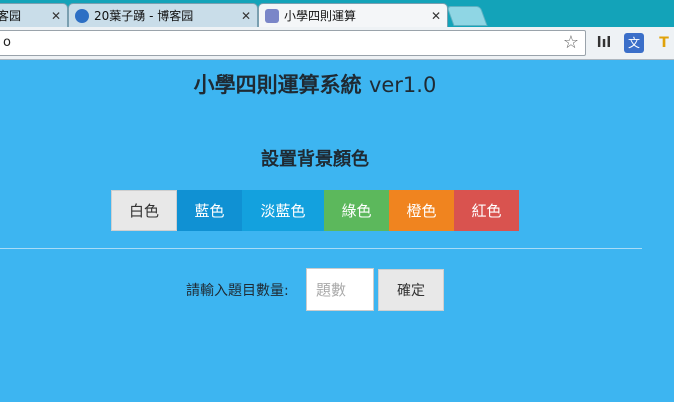 This screenshot has width=674, height=402. I want to click on new-tab-button, so click(467, 16).